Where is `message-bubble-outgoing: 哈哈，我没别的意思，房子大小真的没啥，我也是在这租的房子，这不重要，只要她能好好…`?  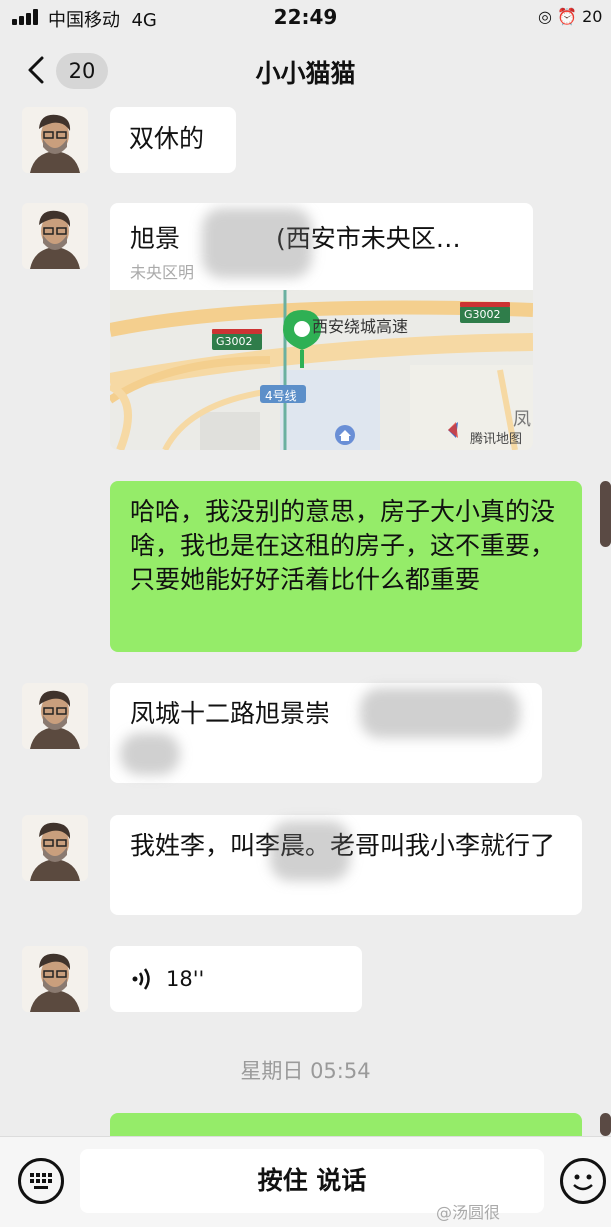 message-bubble-outgoing: 哈哈，我没别的意思，房子大小真的没啥，我也是在这租的房子，这不重要，只要她能好好… is located at coordinates (346, 566).